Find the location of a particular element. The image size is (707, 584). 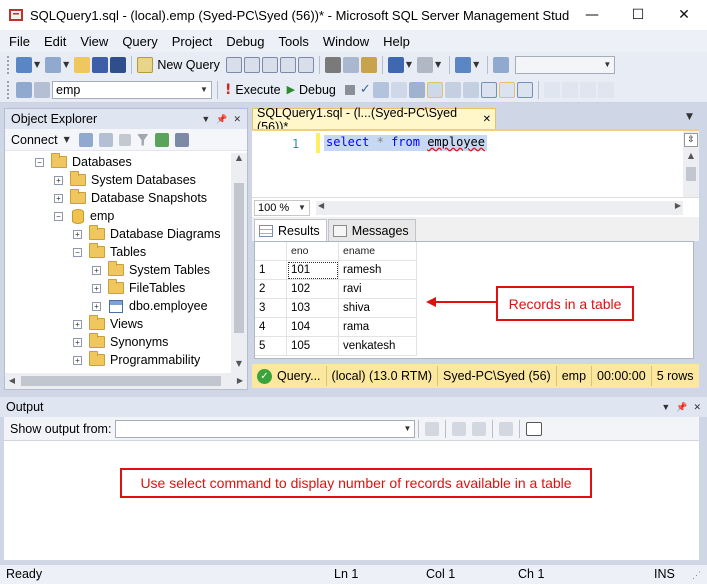

table-cell: 103 is located at coordinates (313, 308).